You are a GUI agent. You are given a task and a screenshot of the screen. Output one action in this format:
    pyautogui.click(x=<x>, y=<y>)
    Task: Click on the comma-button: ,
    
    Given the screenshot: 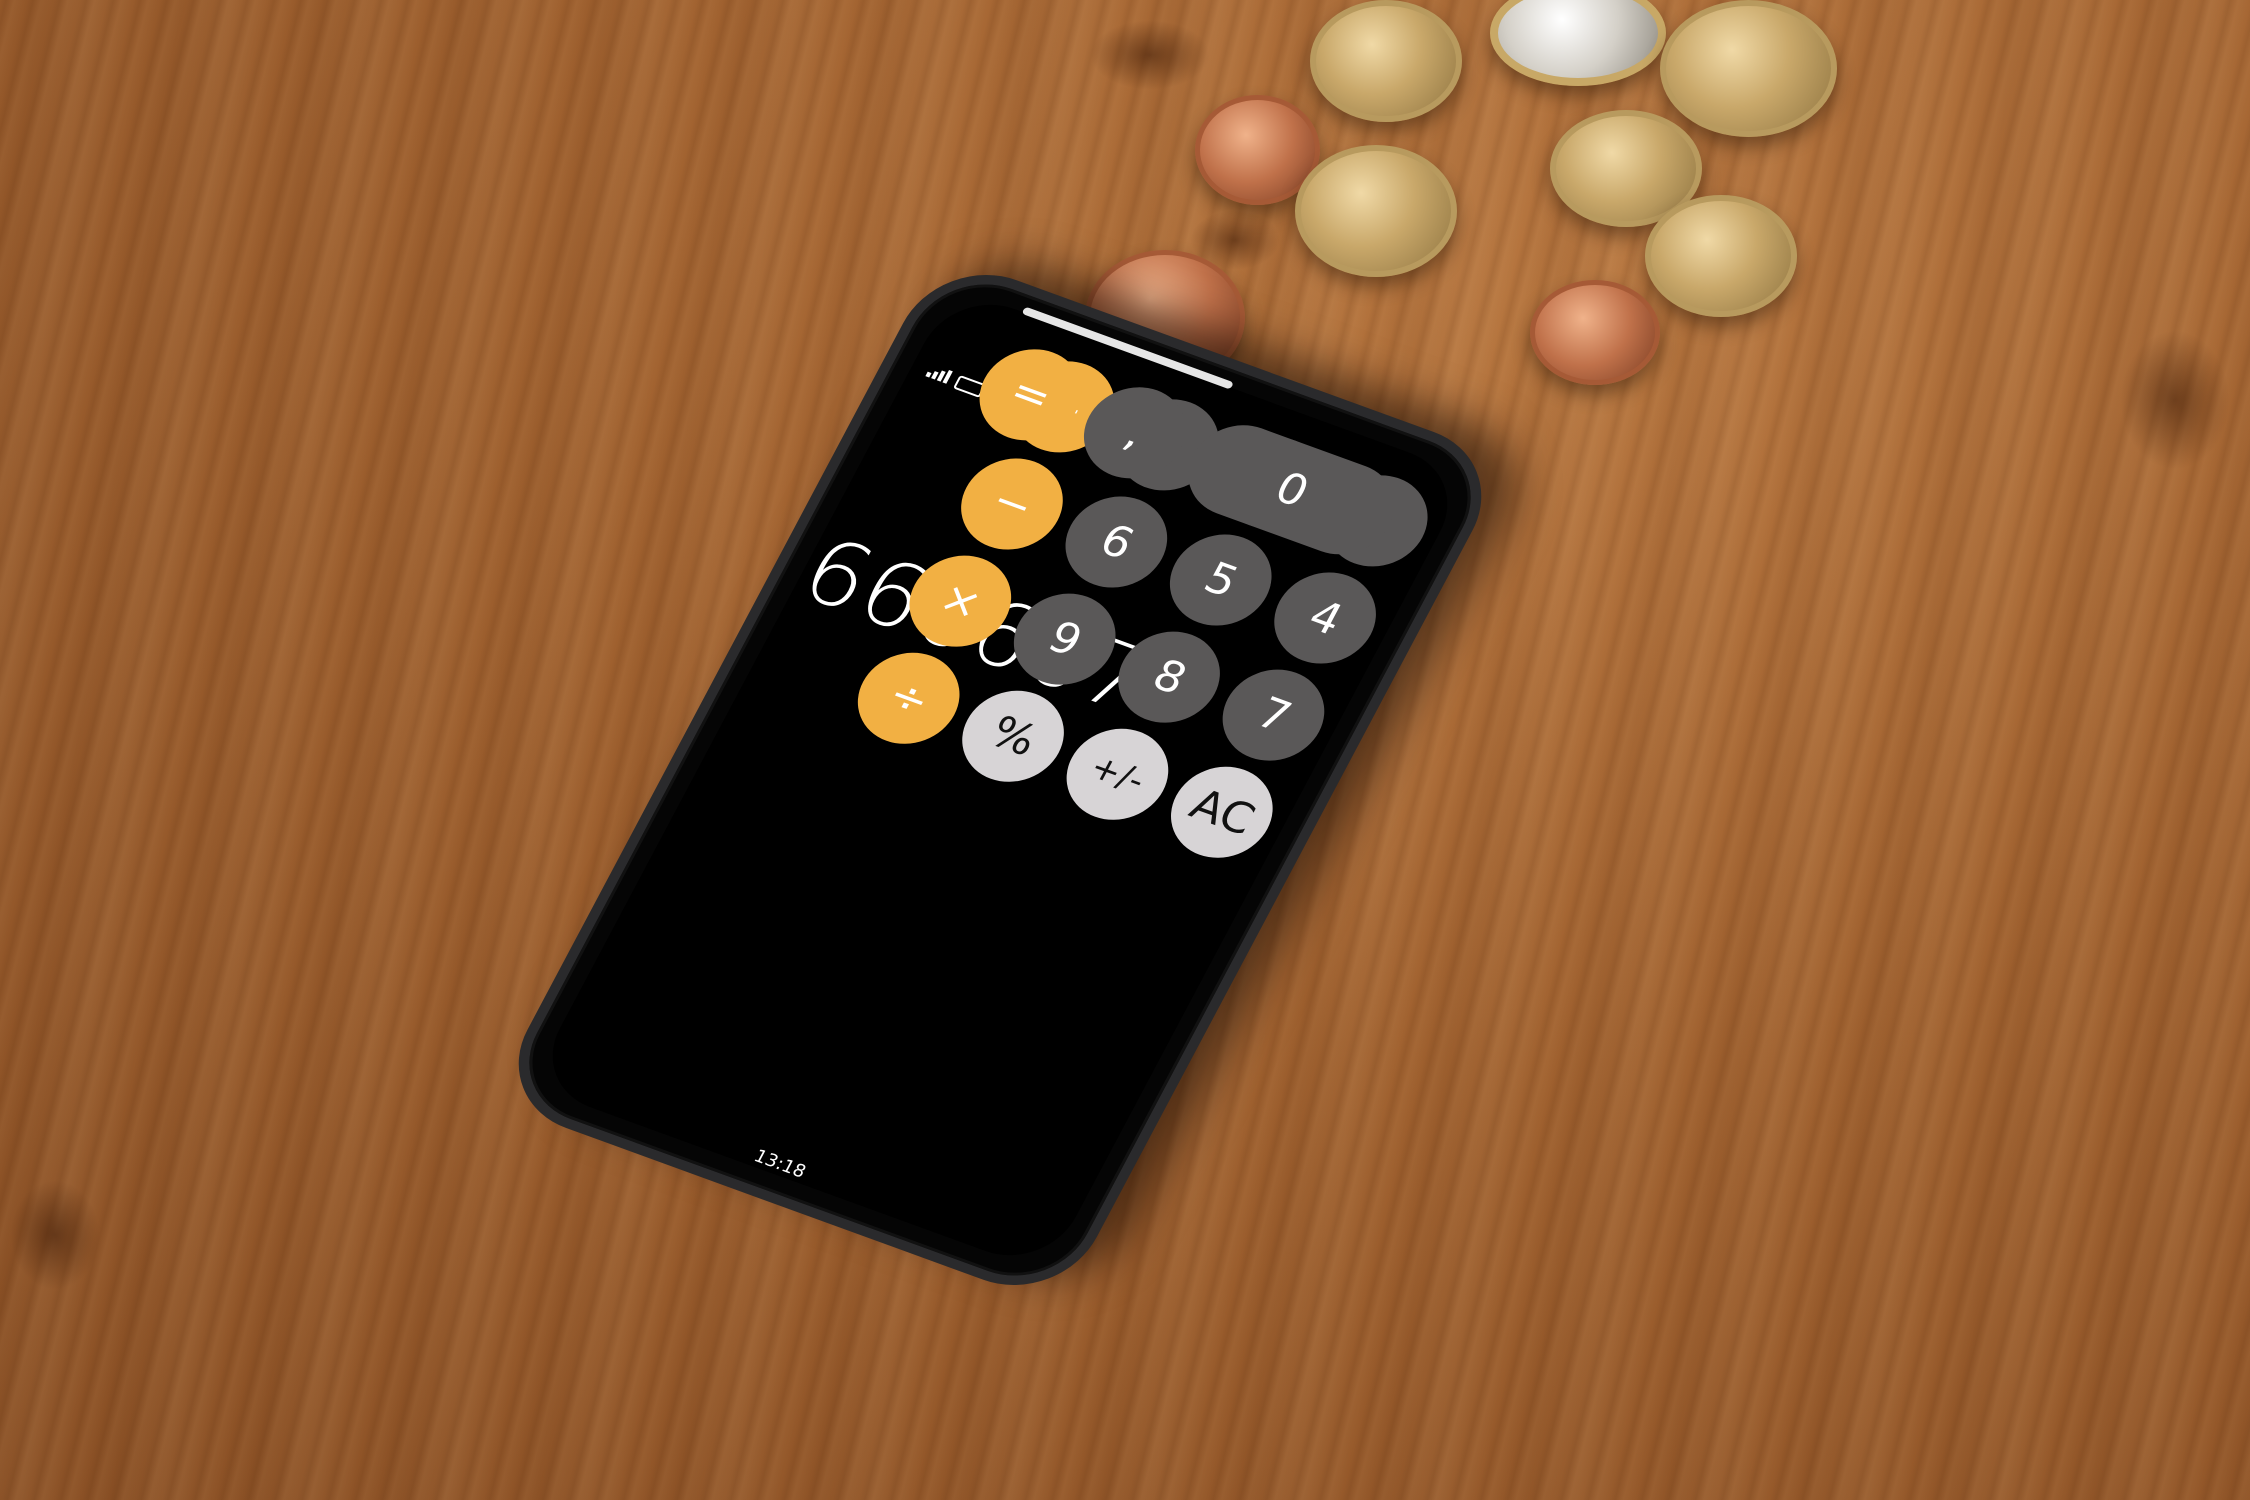 What is the action you would take?
    pyautogui.click(x=1134, y=432)
    